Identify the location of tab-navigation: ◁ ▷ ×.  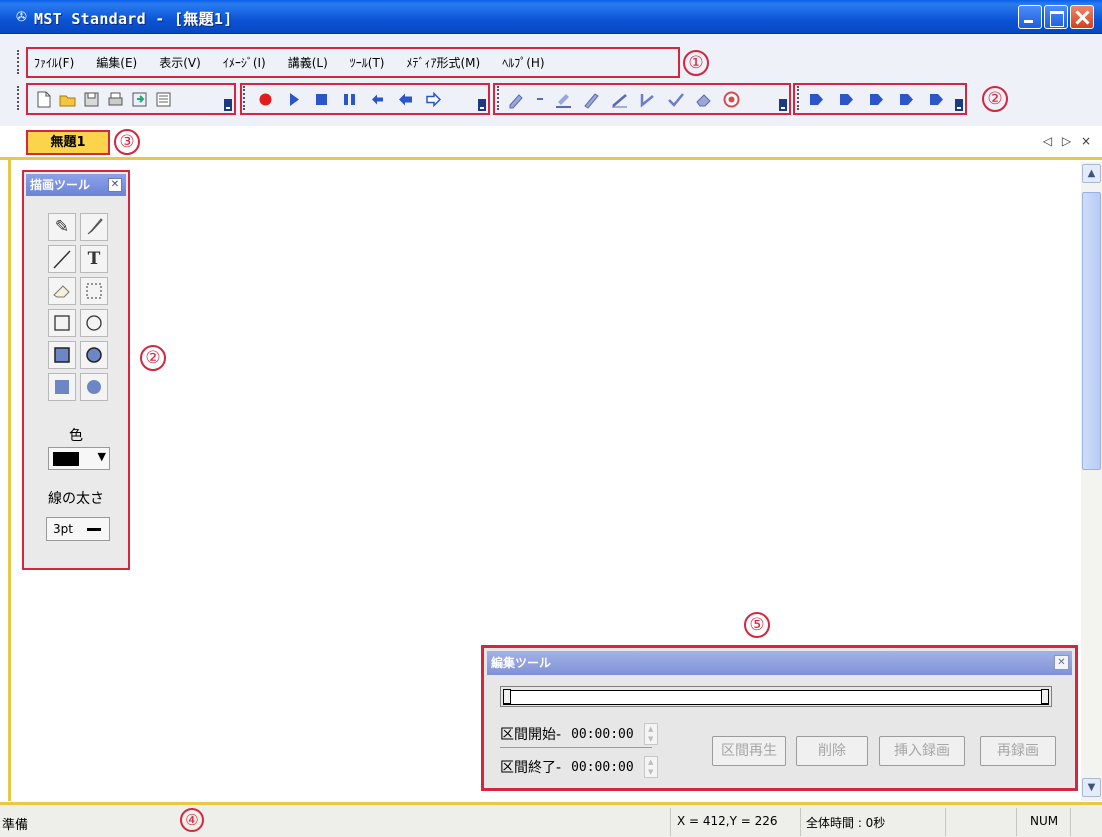
(1068, 141).